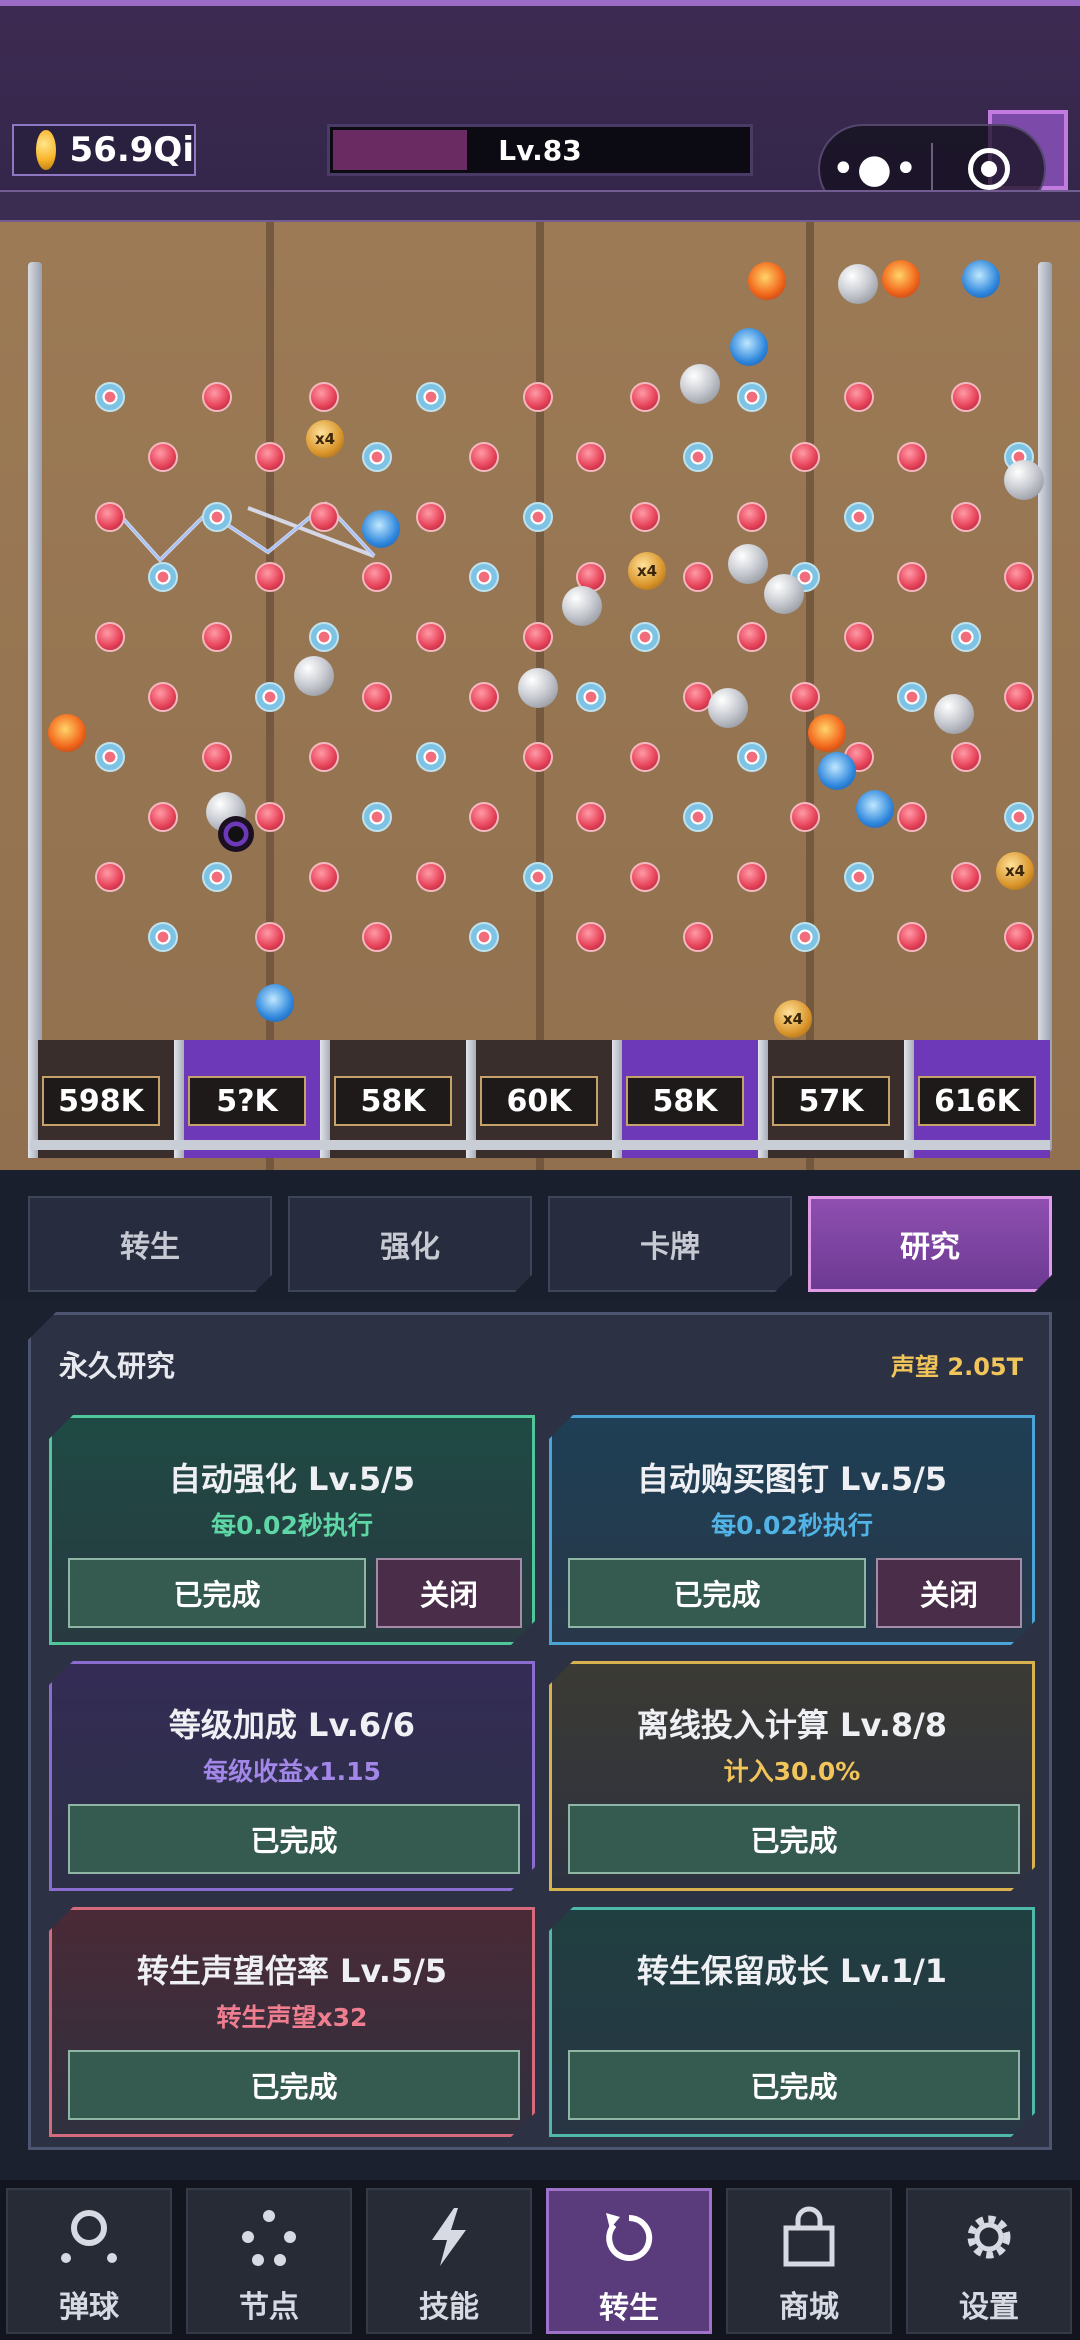 The image size is (1080, 2340). Describe the element at coordinates (629, 2238) in the screenshot. I see `rebirth-icon` at that location.